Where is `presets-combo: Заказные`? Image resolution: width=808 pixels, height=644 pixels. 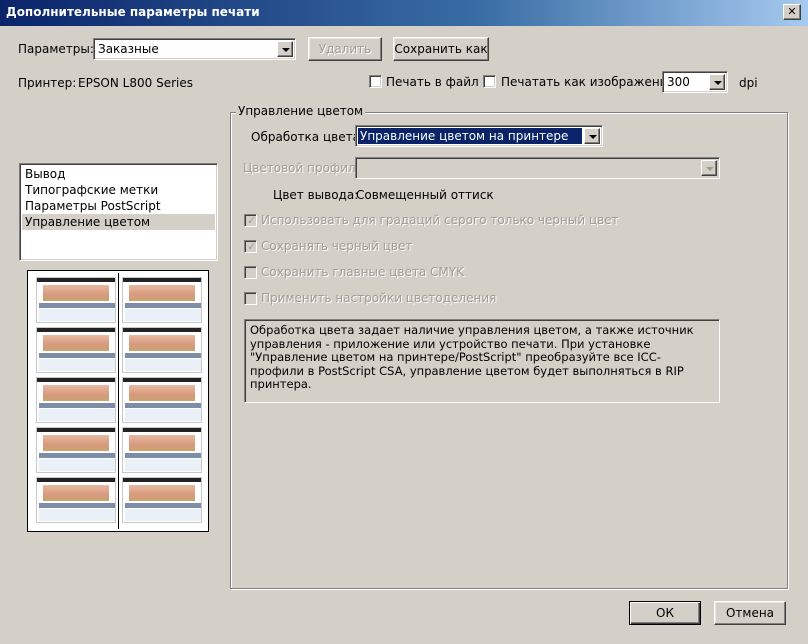
presets-combo: Заказные is located at coordinates (194, 49).